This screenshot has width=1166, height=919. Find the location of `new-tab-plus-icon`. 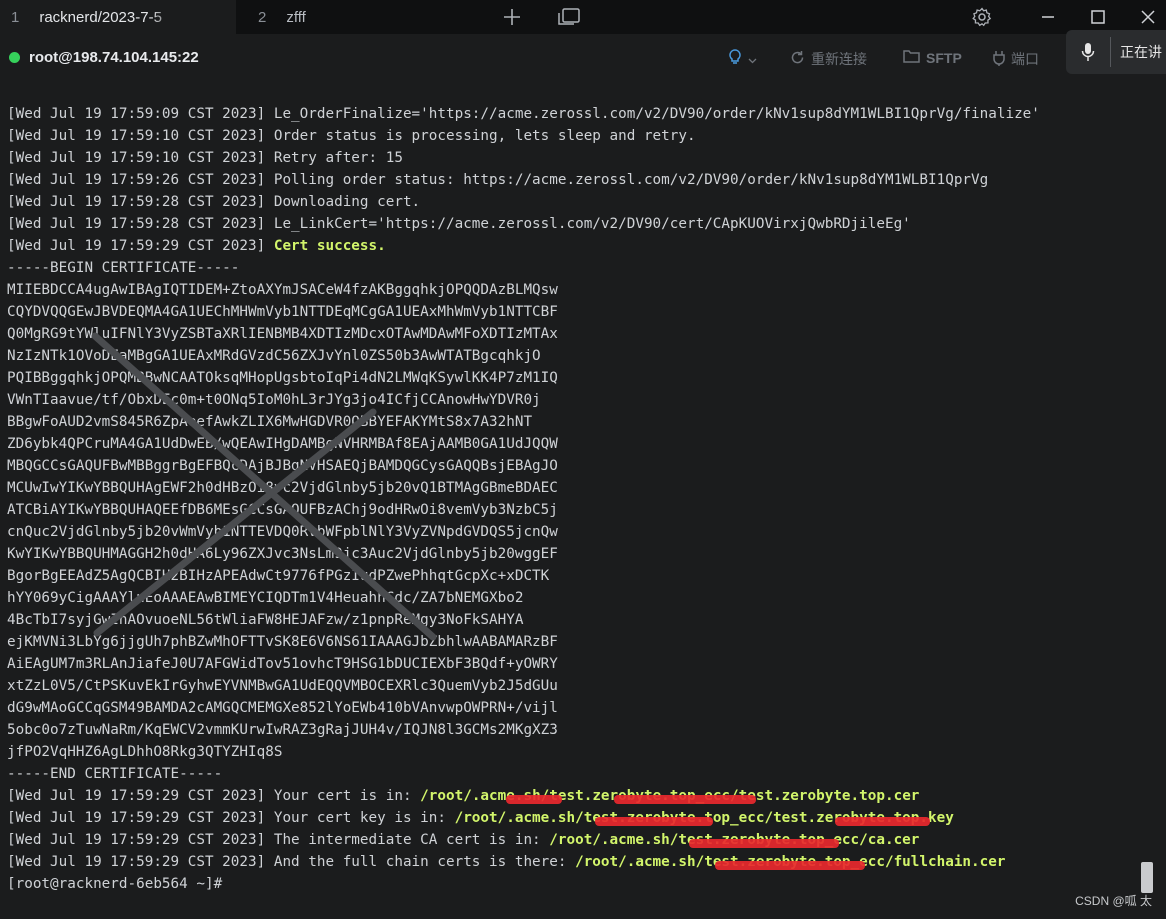

new-tab-plus-icon is located at coordinates (512, 17).